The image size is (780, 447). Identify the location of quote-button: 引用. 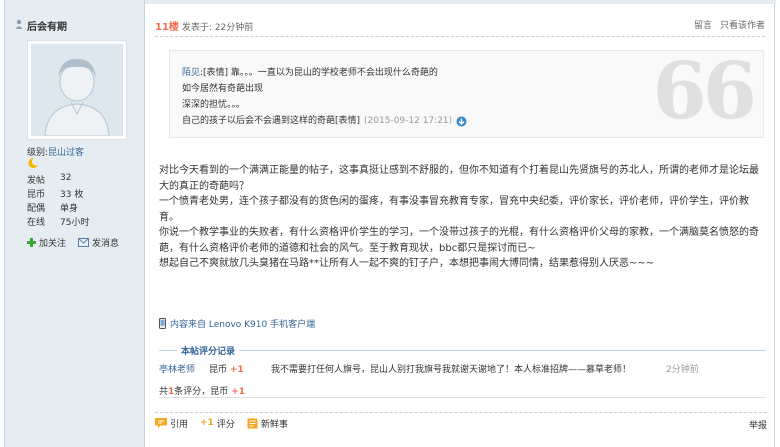
(171, 423).